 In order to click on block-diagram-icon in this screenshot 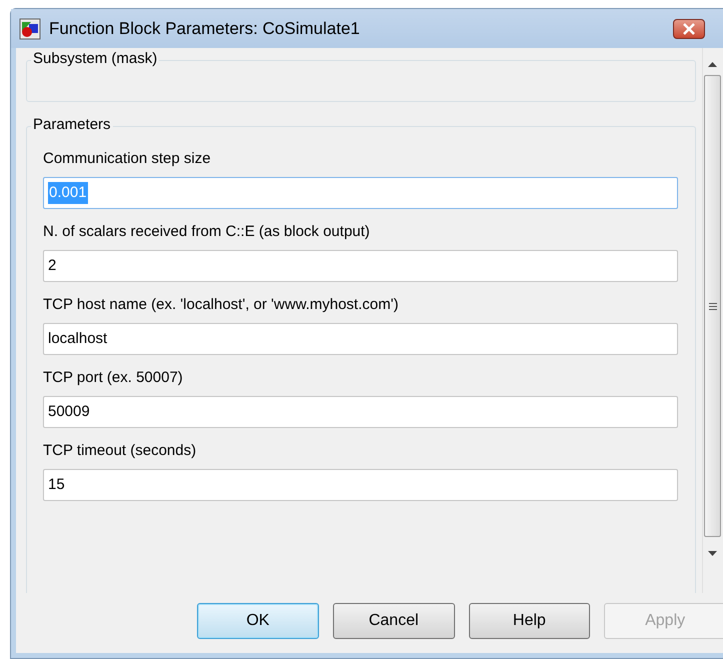, I will do `click(30, 29)`.